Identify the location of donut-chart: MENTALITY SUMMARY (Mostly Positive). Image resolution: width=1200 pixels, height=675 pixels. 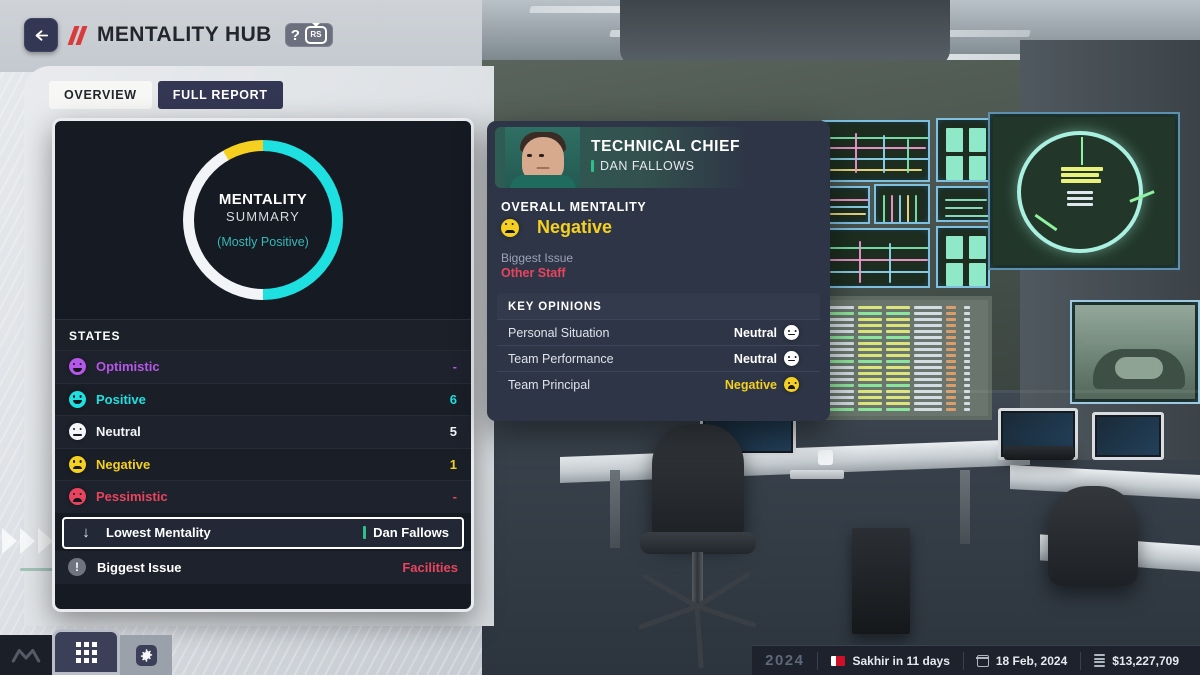
(263, 220).